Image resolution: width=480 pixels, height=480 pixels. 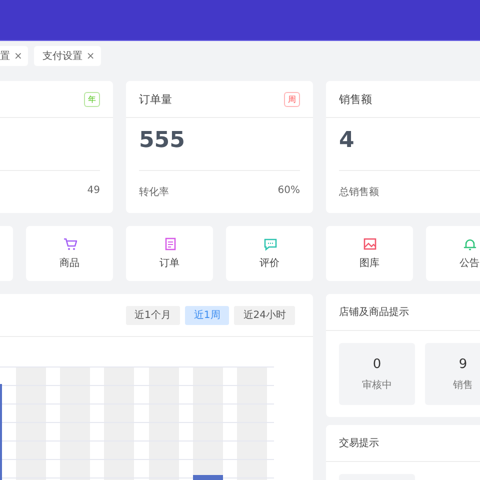 What do you see at coordinates (92, 99) in the screenshot?
I see `period-tag: 年` at bounding box center [92, 99].